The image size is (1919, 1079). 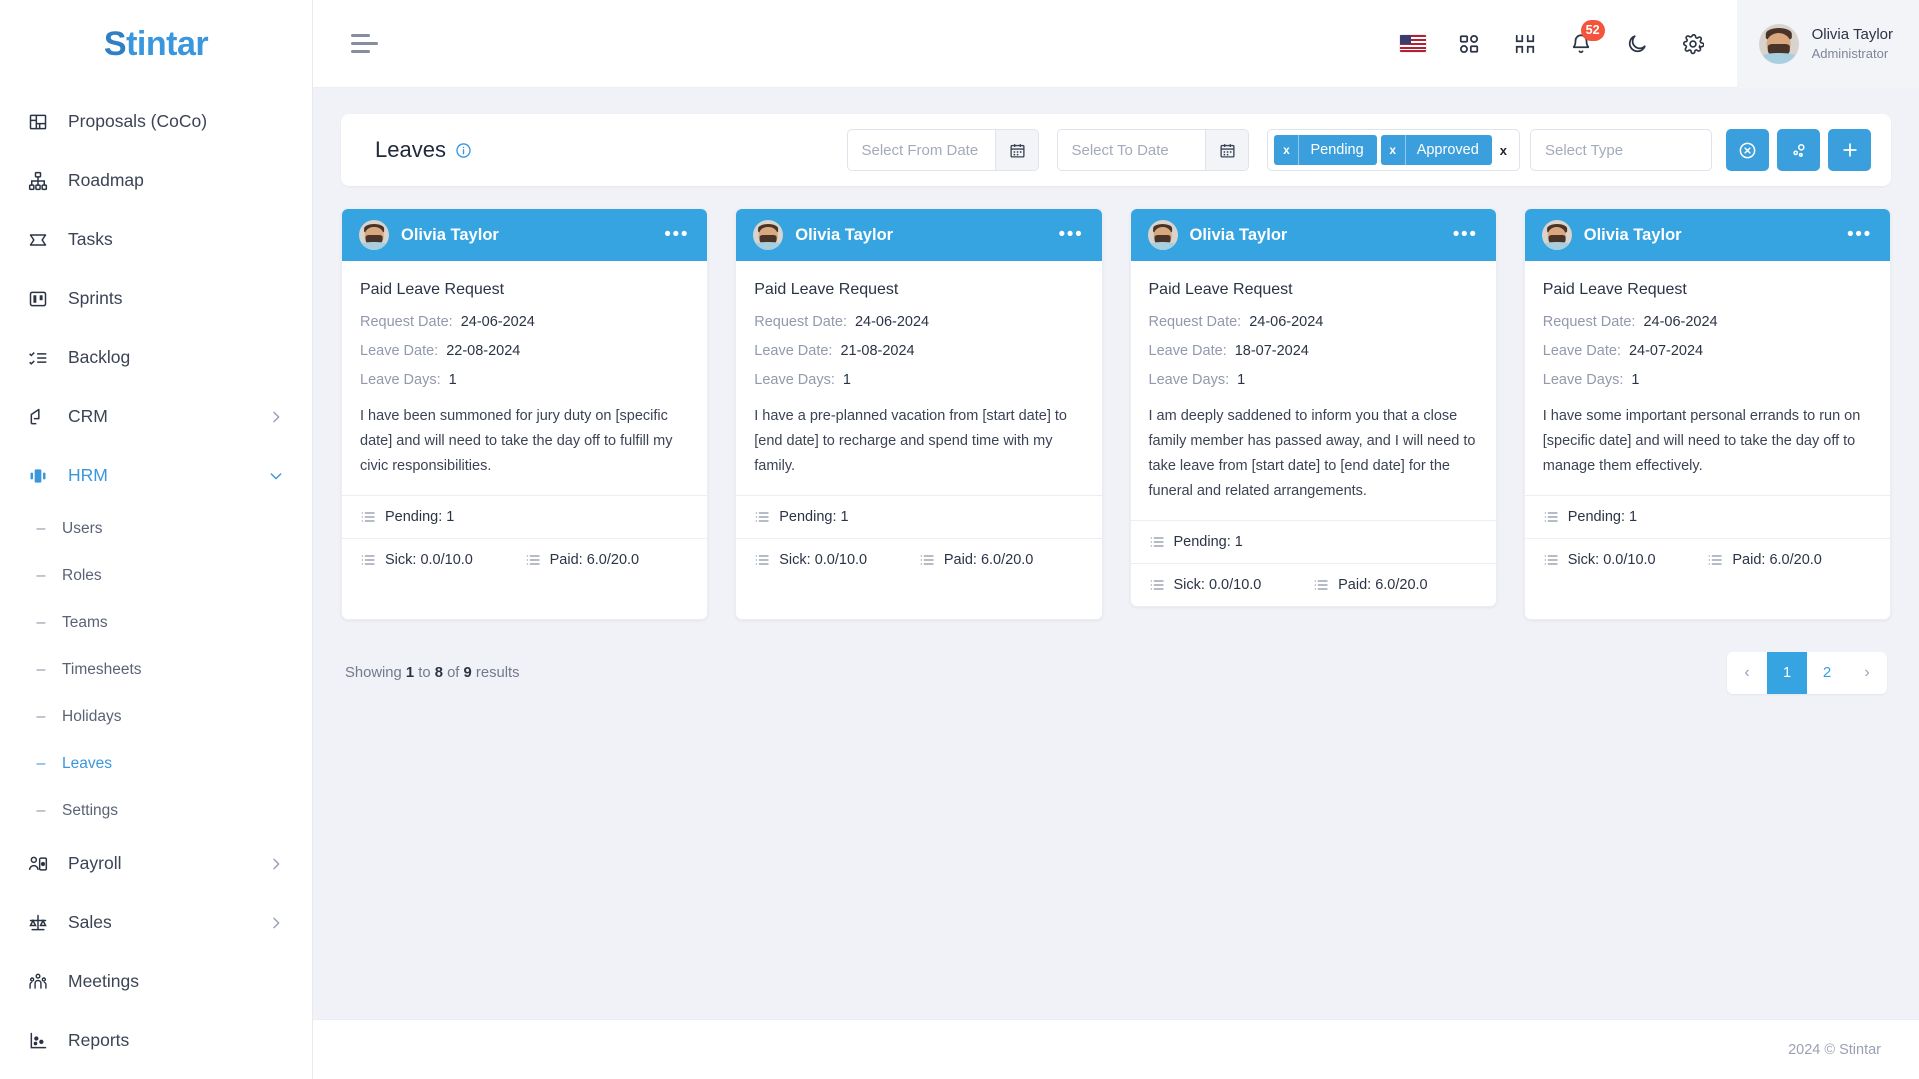 What do you see at coordinates (1525, 44) in the screenshot?
I see `fullscreen-collapse-icon` at bounding box center [1525, 44].